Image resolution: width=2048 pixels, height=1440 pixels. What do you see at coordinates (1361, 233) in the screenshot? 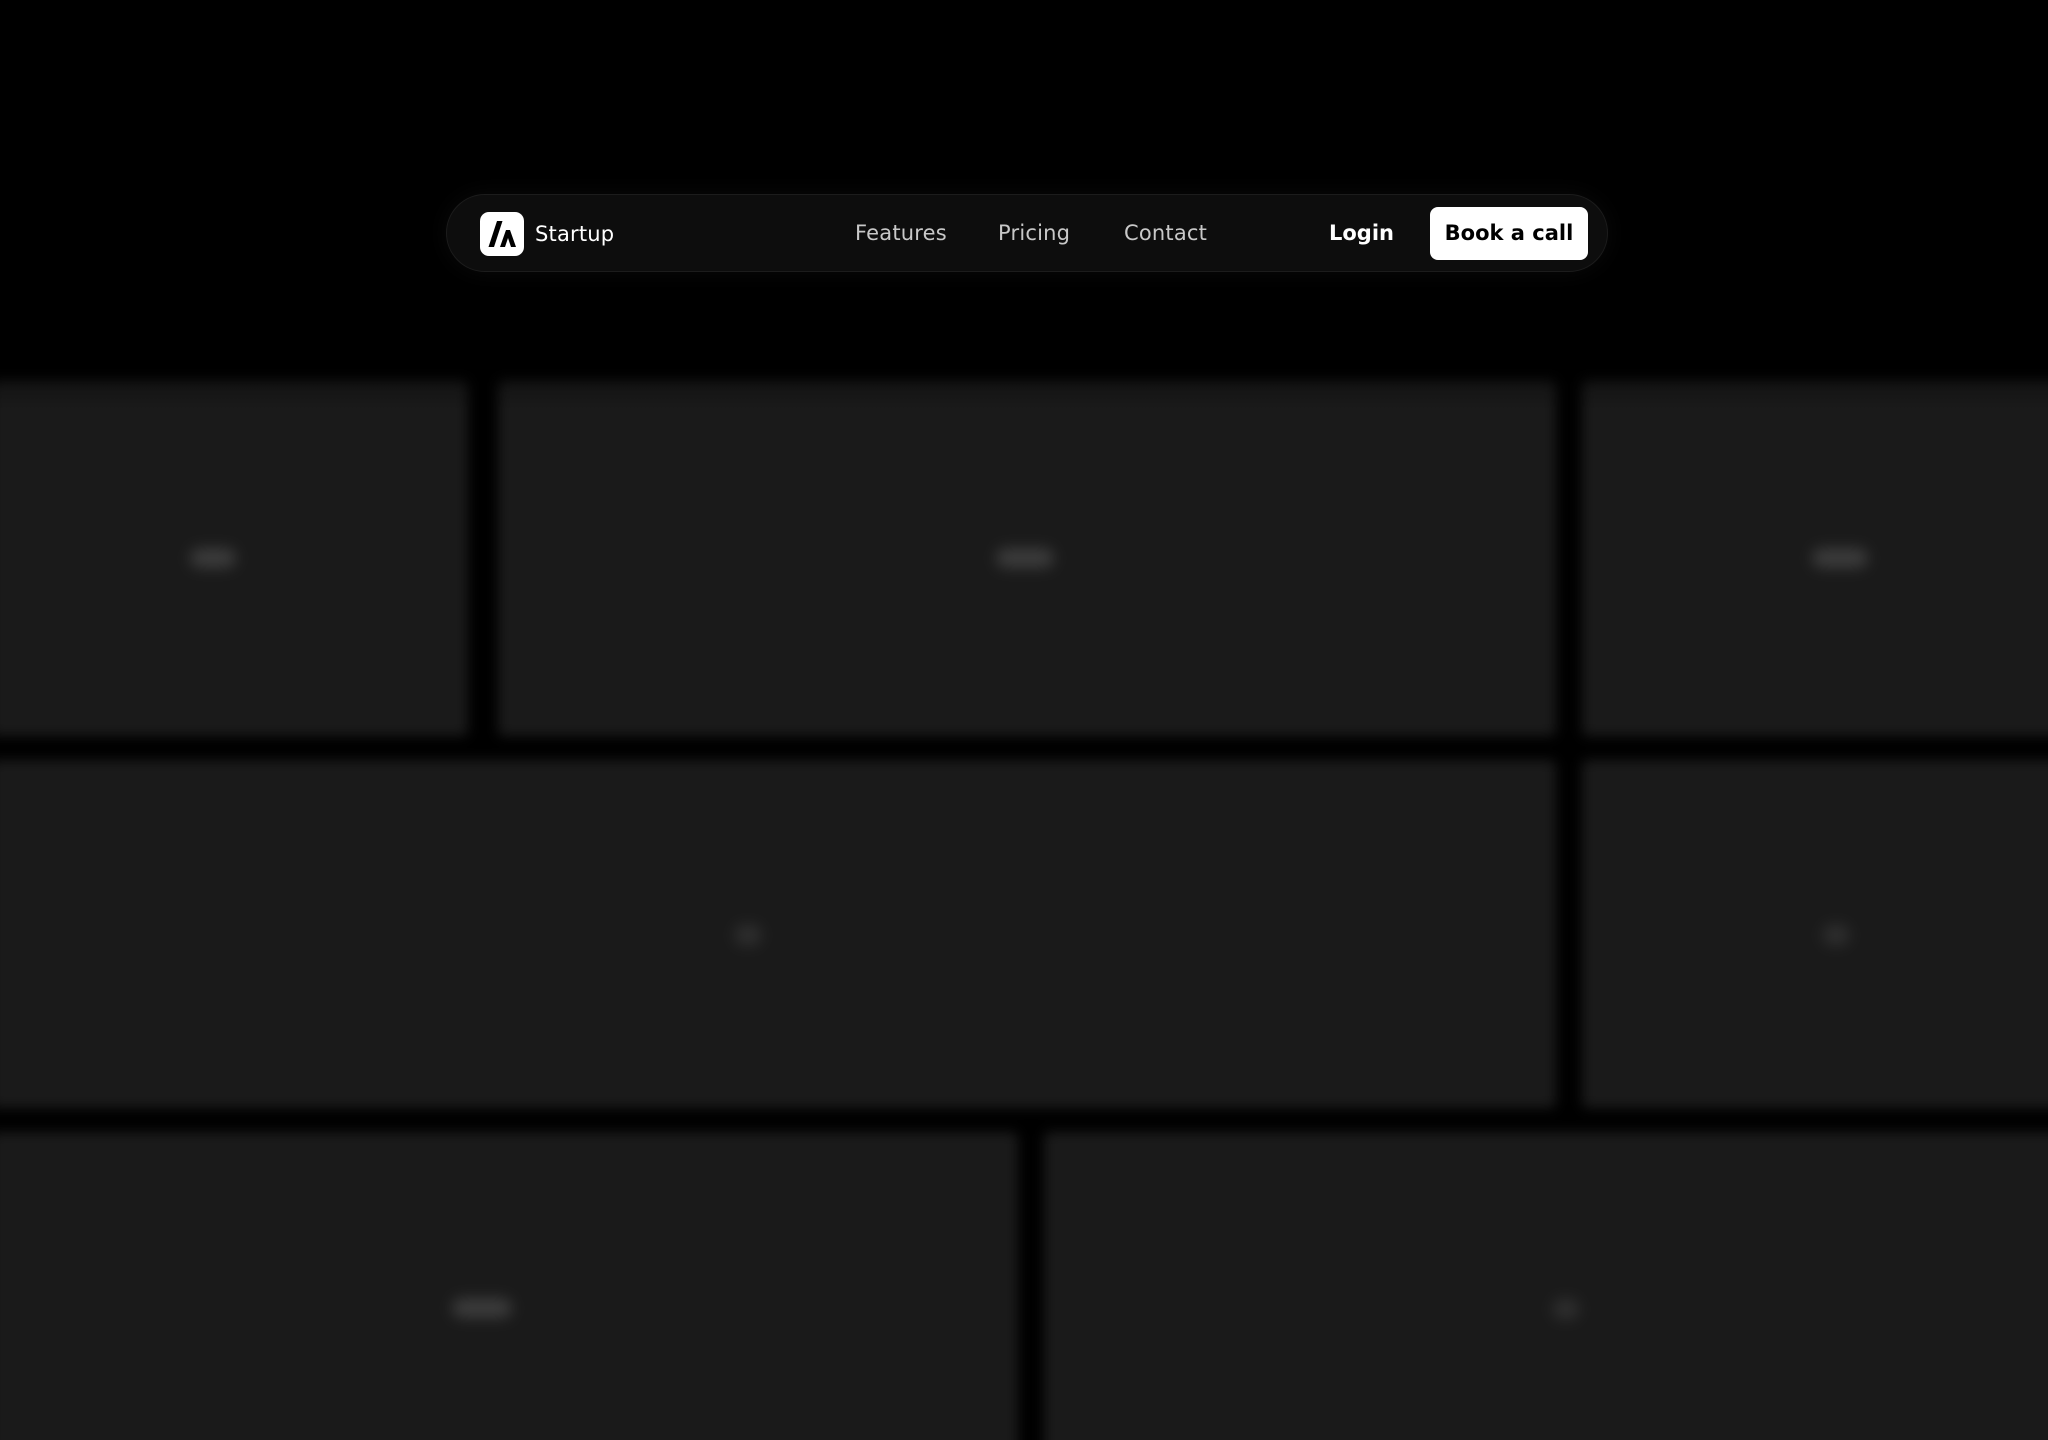
I see `login-link: Login` at bounding box center [1361, 233].